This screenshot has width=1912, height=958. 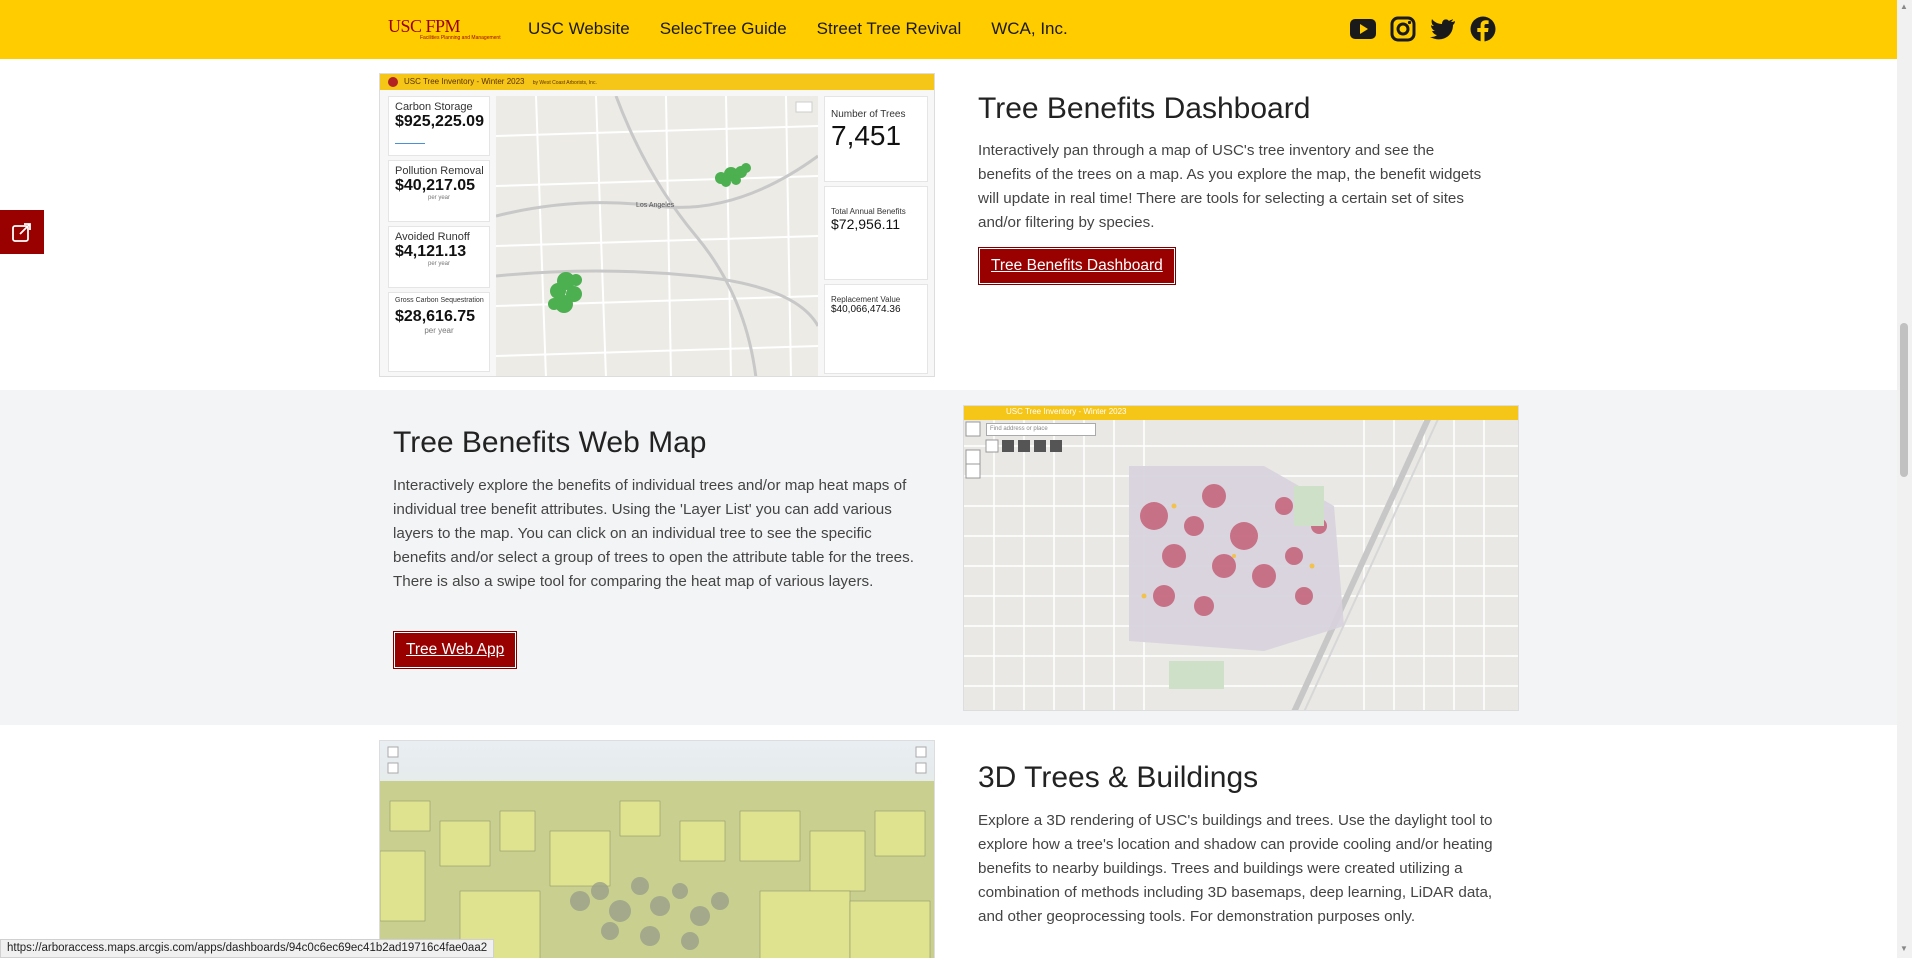 What do you see at coordinates (438, 264) in the screenshot?
I see `runoff-per-year: per year` at bounding box center [438, 264].